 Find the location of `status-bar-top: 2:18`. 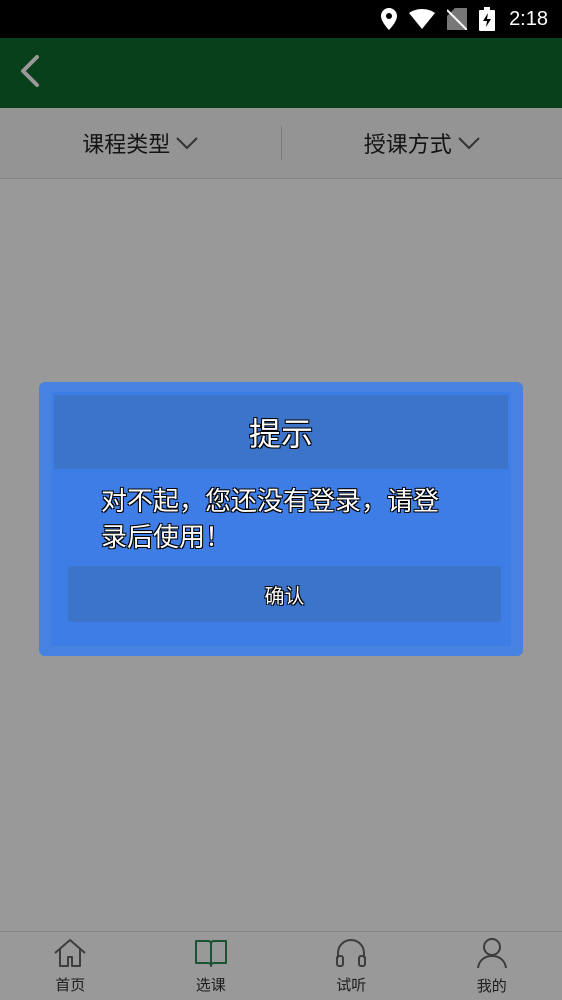

status-bar-top: 2:18 is located at coordinates (281, 19).